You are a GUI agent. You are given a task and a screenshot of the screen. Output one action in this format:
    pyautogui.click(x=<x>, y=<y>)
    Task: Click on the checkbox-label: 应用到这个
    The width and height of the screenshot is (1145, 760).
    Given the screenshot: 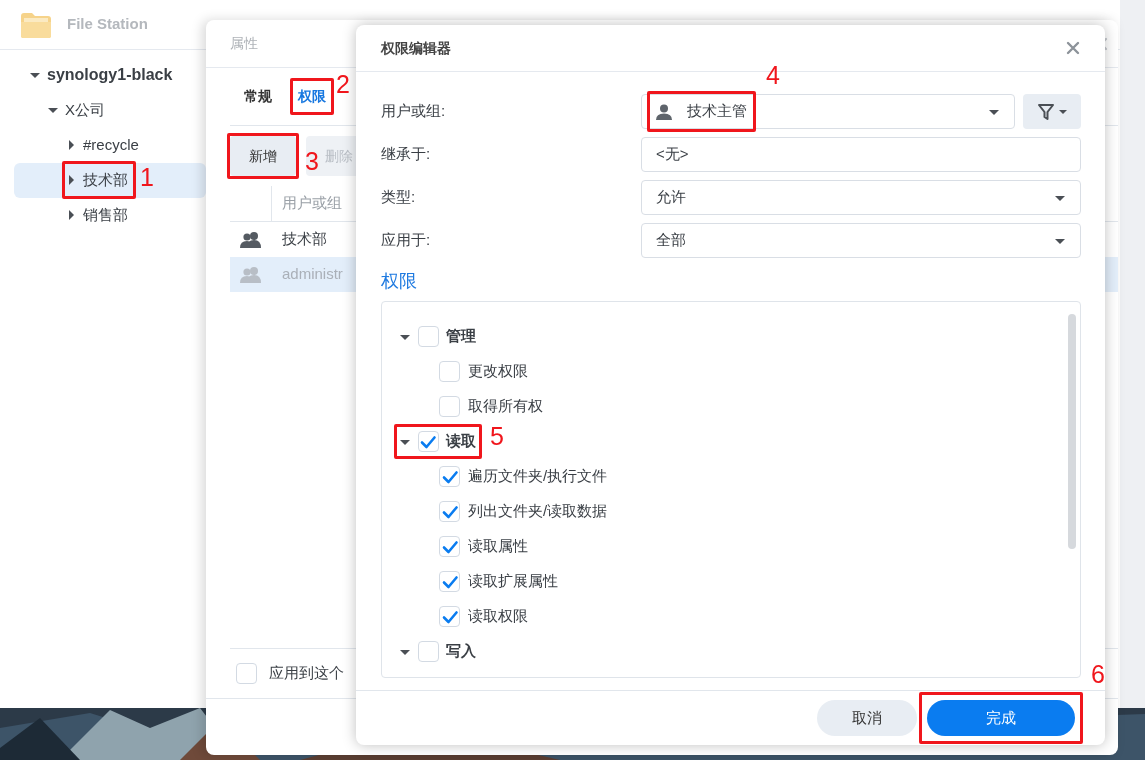 What is the action you would take?
    pyautogui.click(x=306, y=673)
    